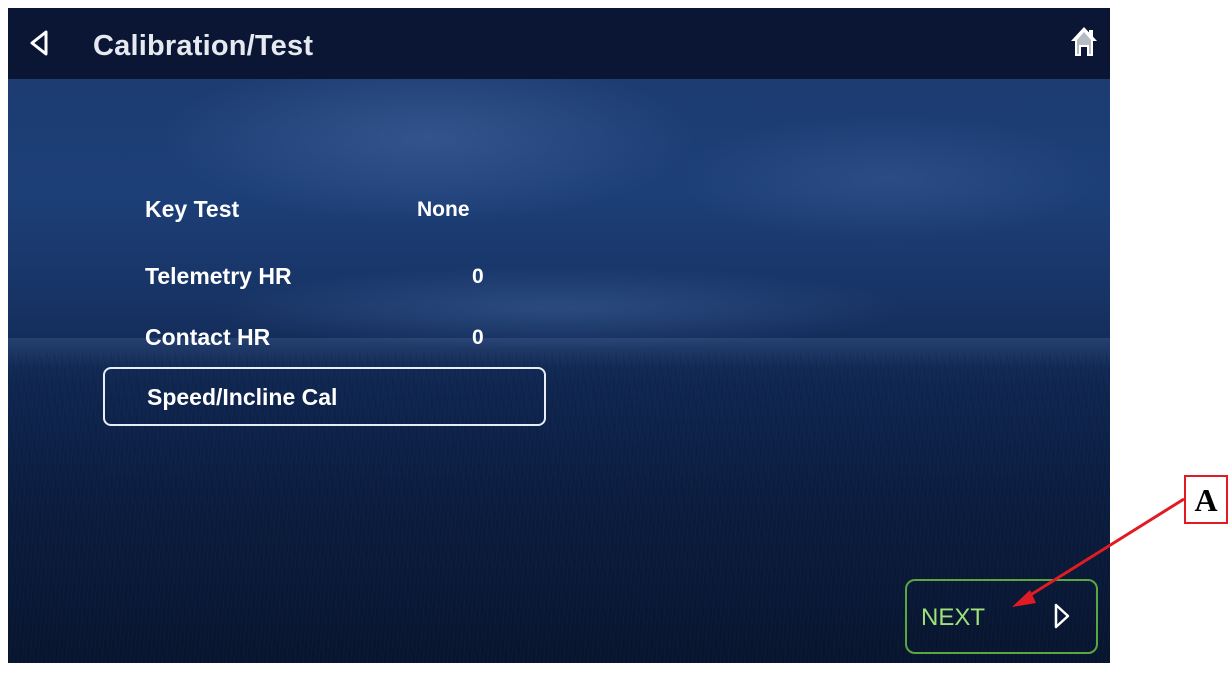  What do you see at coordinates (559, 43) in the screenshot?
I see `title-bar: Calibration/Test` at bounding box center [559, 43].